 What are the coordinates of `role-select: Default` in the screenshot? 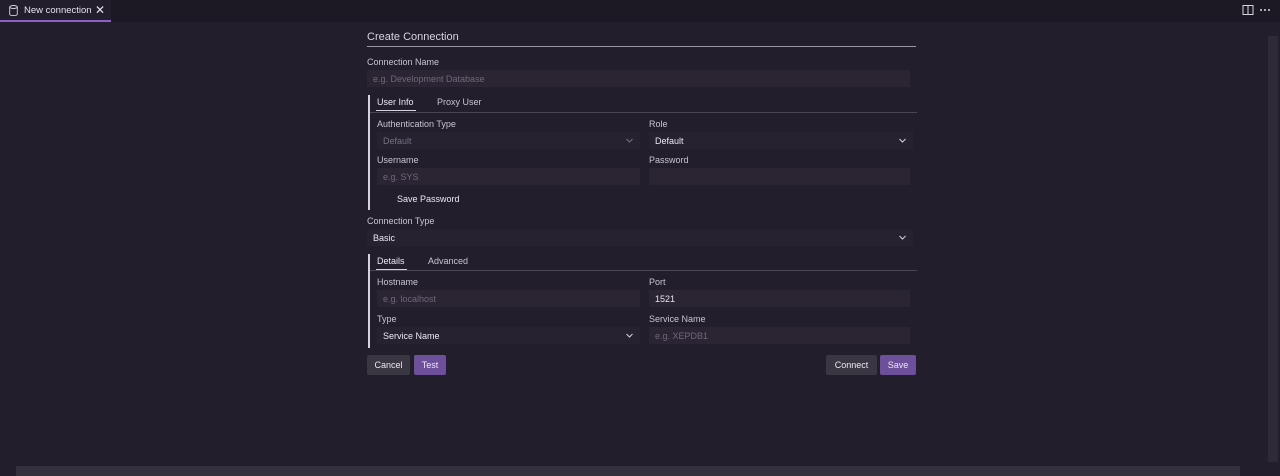 It's located at (781, 140).